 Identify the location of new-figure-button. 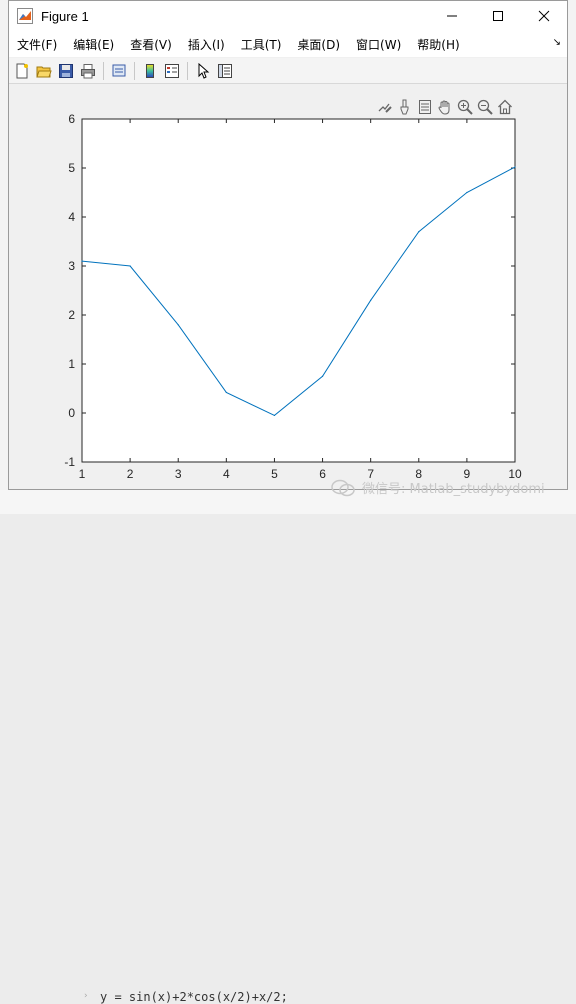
(22, 71).